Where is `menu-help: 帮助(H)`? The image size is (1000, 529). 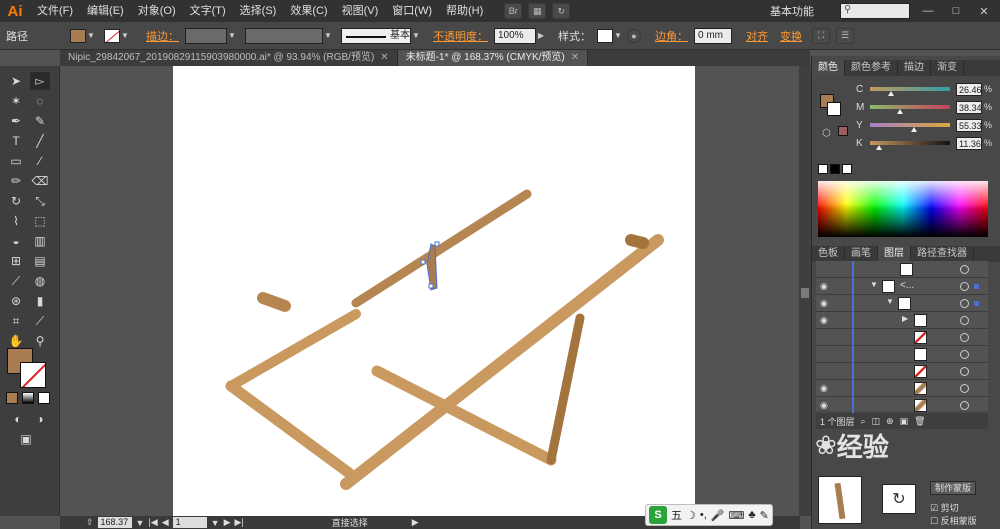
menu-help: 帮助(H) is located at coordinates (464, 11).